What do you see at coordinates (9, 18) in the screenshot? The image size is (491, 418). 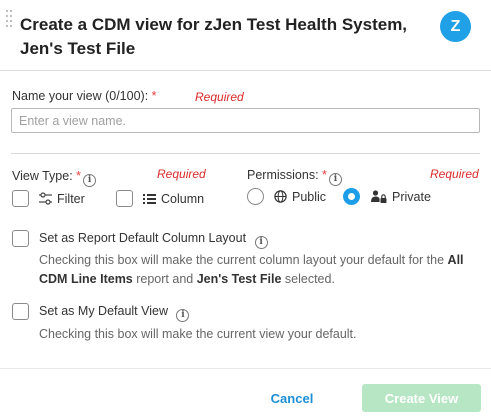 I see `drag-handle` at bounding box center [9, 18].